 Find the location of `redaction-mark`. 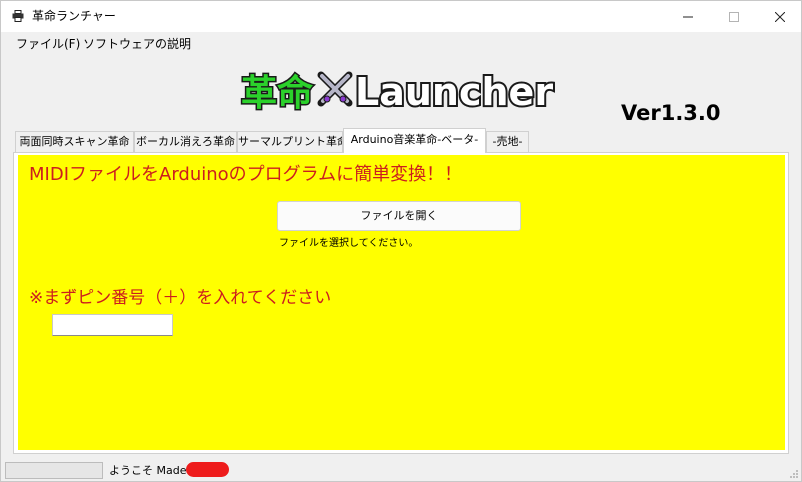

redaction-mark is located at coordinates (207, 469).